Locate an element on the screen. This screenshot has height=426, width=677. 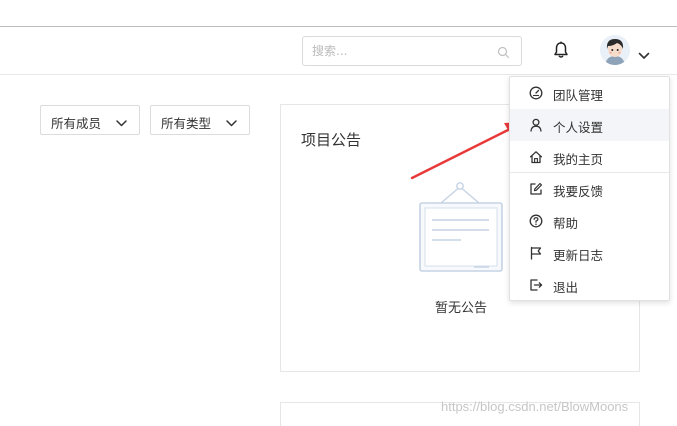
menu-item-team-management: 团队管理 is located at coordinates (589, 93).